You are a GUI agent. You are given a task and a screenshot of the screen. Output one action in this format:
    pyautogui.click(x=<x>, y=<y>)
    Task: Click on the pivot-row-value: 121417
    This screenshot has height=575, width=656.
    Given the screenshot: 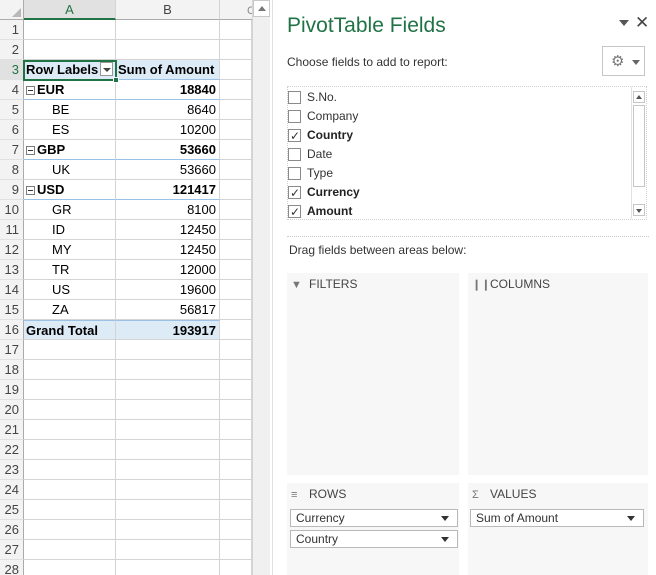 What is the action you would take?
    pyautogui.click(x=168, y=190)
    